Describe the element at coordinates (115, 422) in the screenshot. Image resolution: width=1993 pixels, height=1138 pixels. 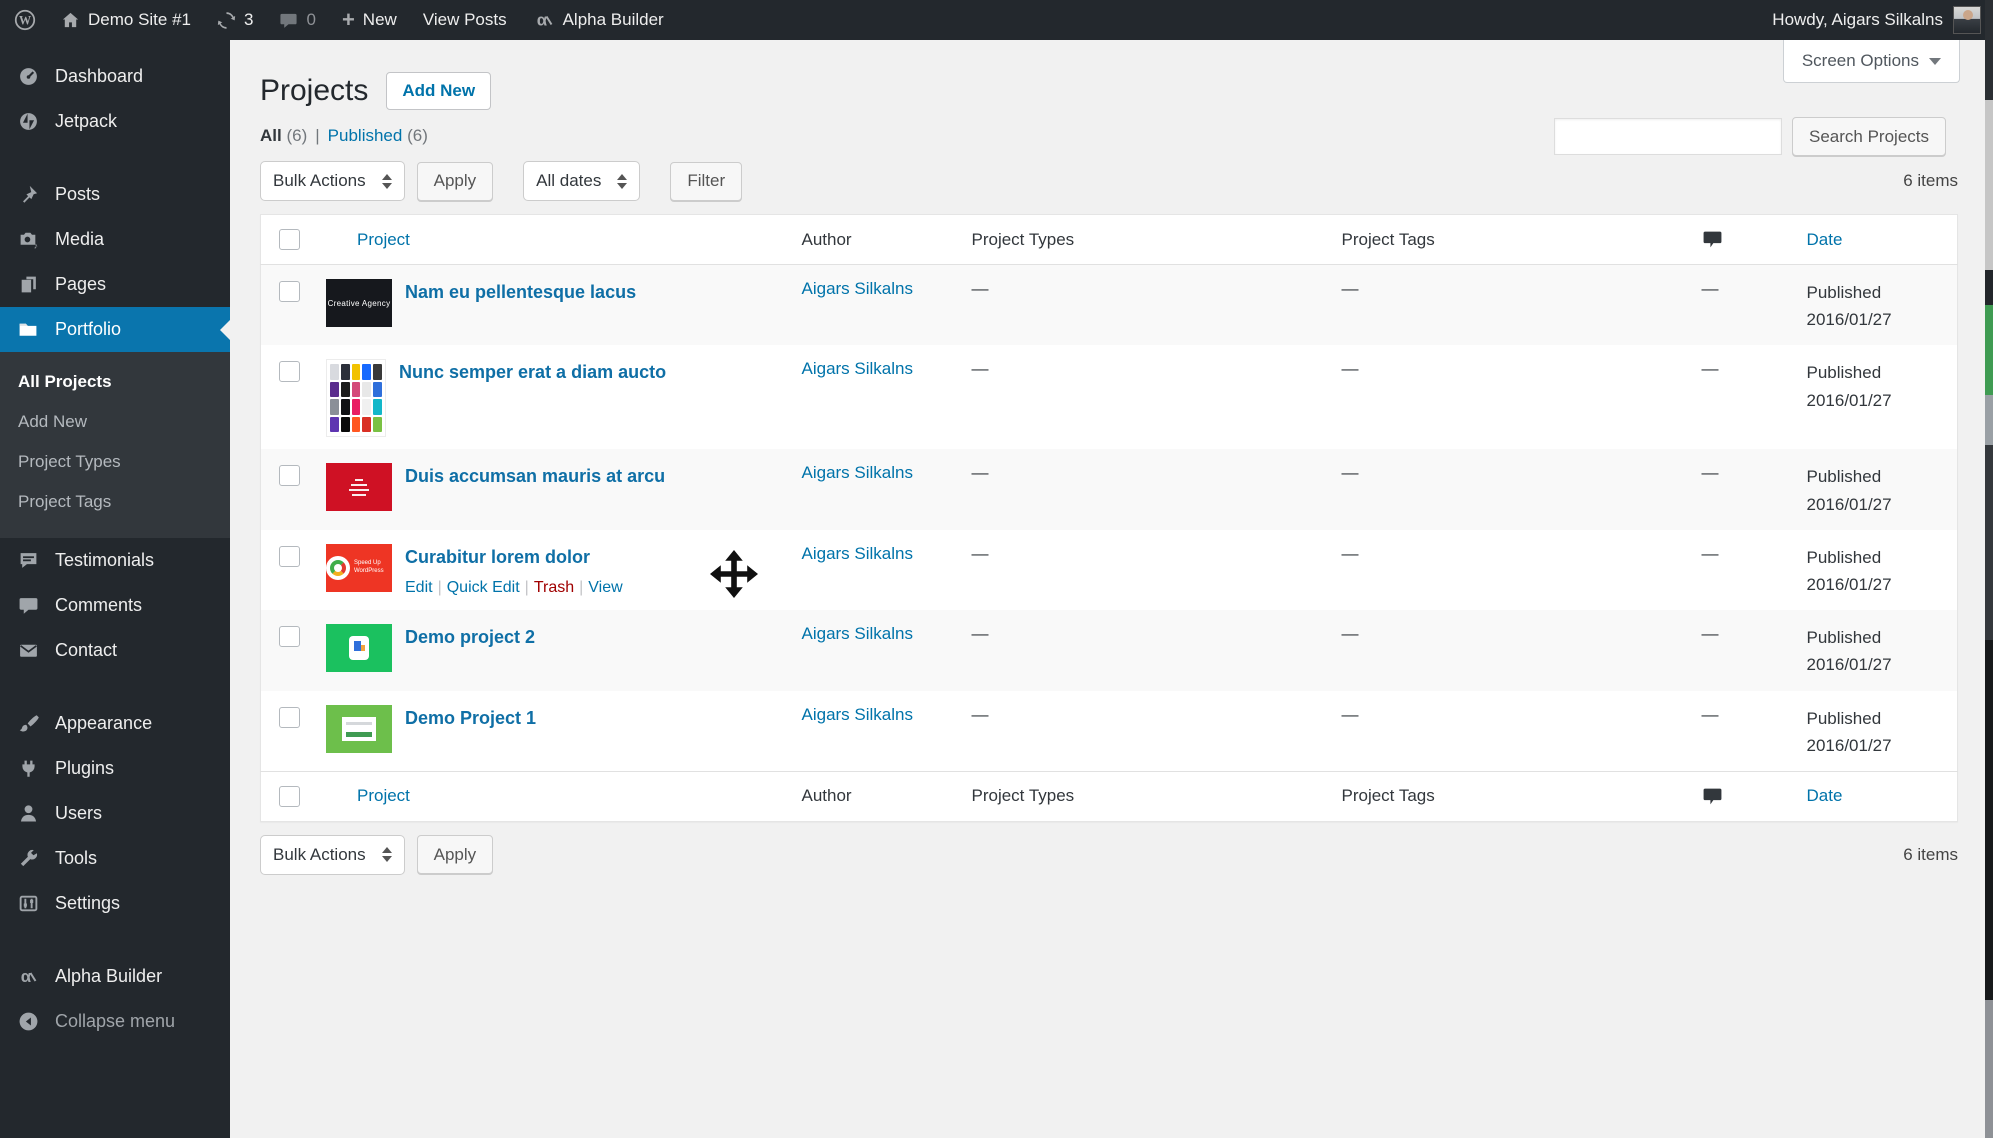
I see `sidebar-subitem-add-new: Add New` at that location.